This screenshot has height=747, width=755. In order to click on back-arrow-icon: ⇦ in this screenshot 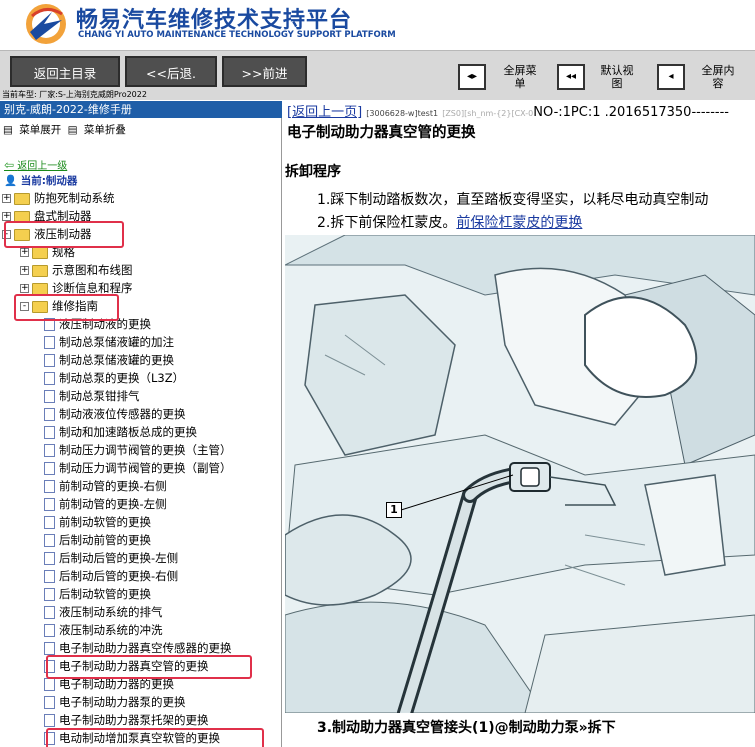, I will do `click(9, 165)`.